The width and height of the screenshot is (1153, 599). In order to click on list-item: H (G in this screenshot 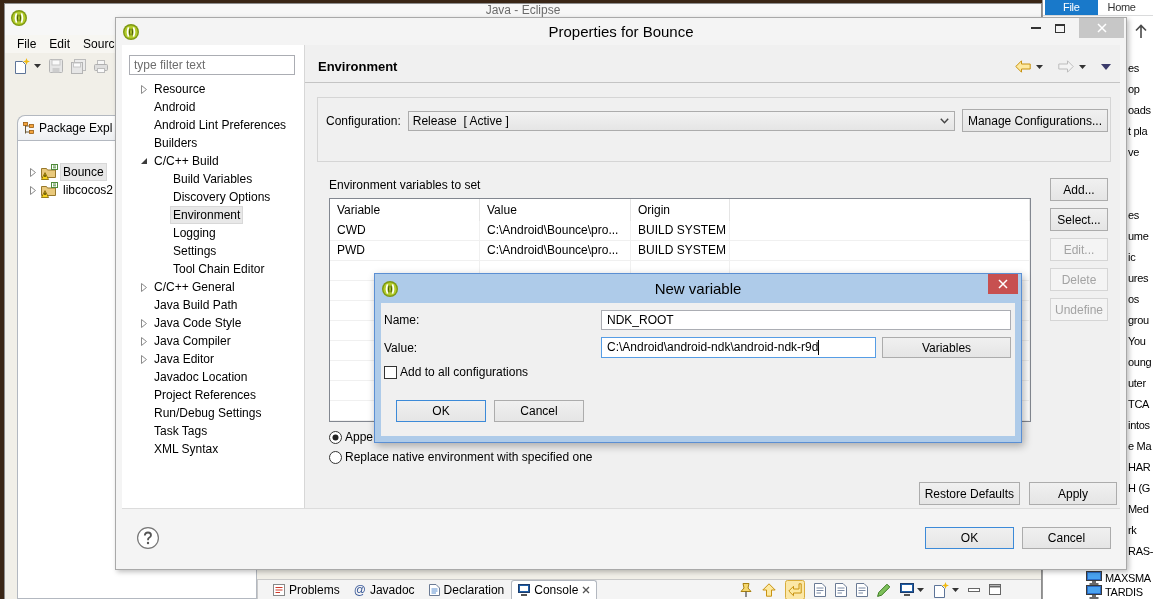, I will do `click(1139, 487)`.